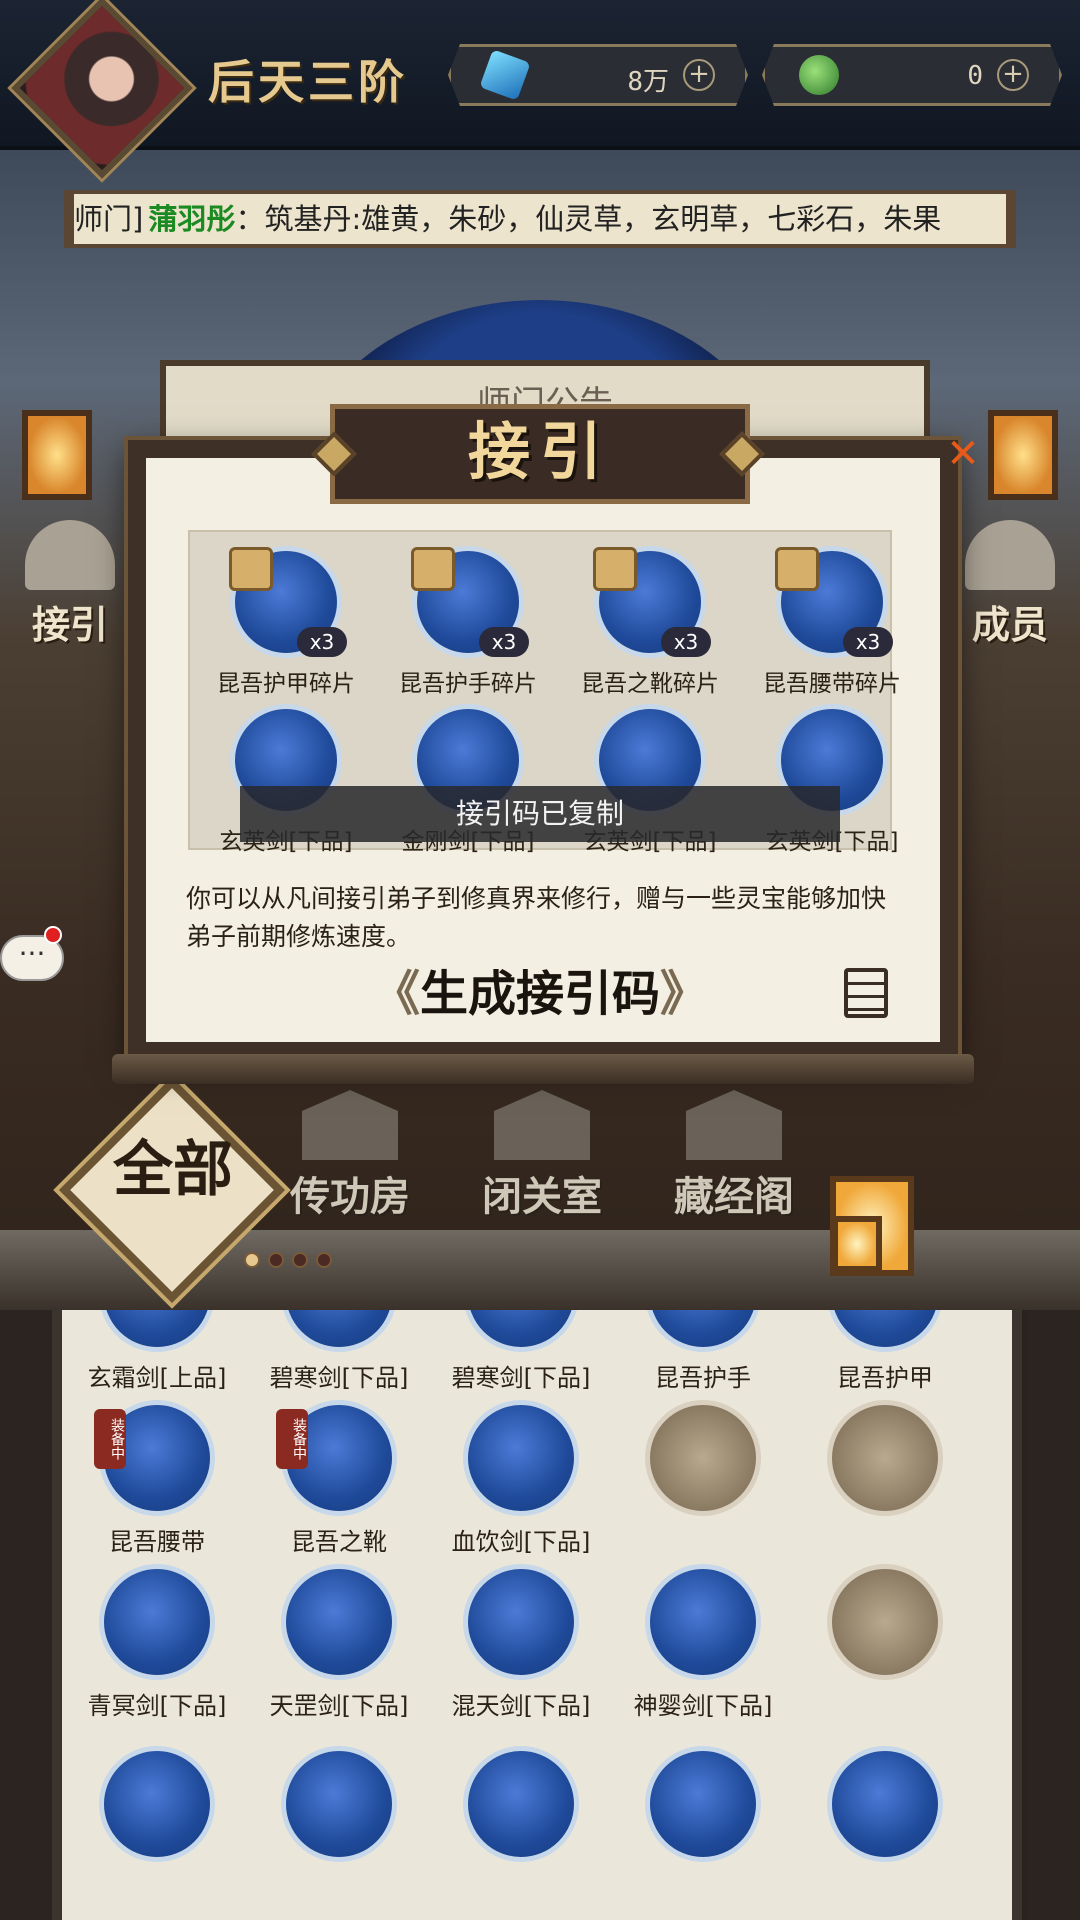 The image size is (1080, 1920). I want to click on members-side-button: 成员, so click(1010, 584).